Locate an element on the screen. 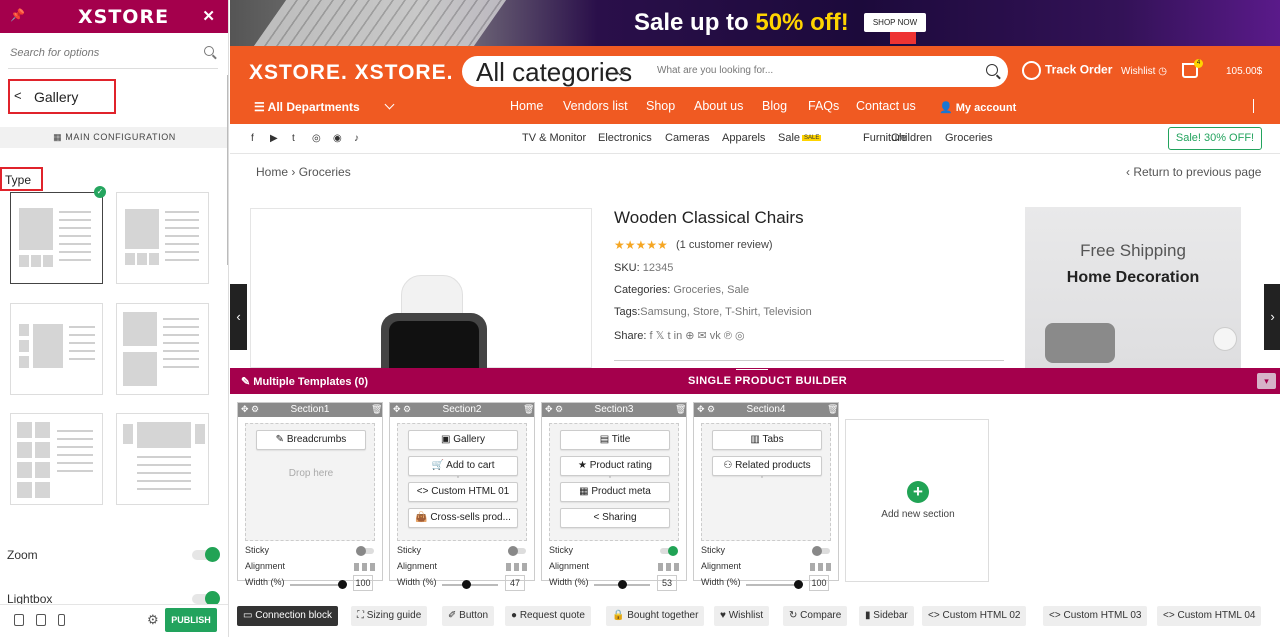  tab-request-quote: ● Request quote is located at coordinates (548, 616).